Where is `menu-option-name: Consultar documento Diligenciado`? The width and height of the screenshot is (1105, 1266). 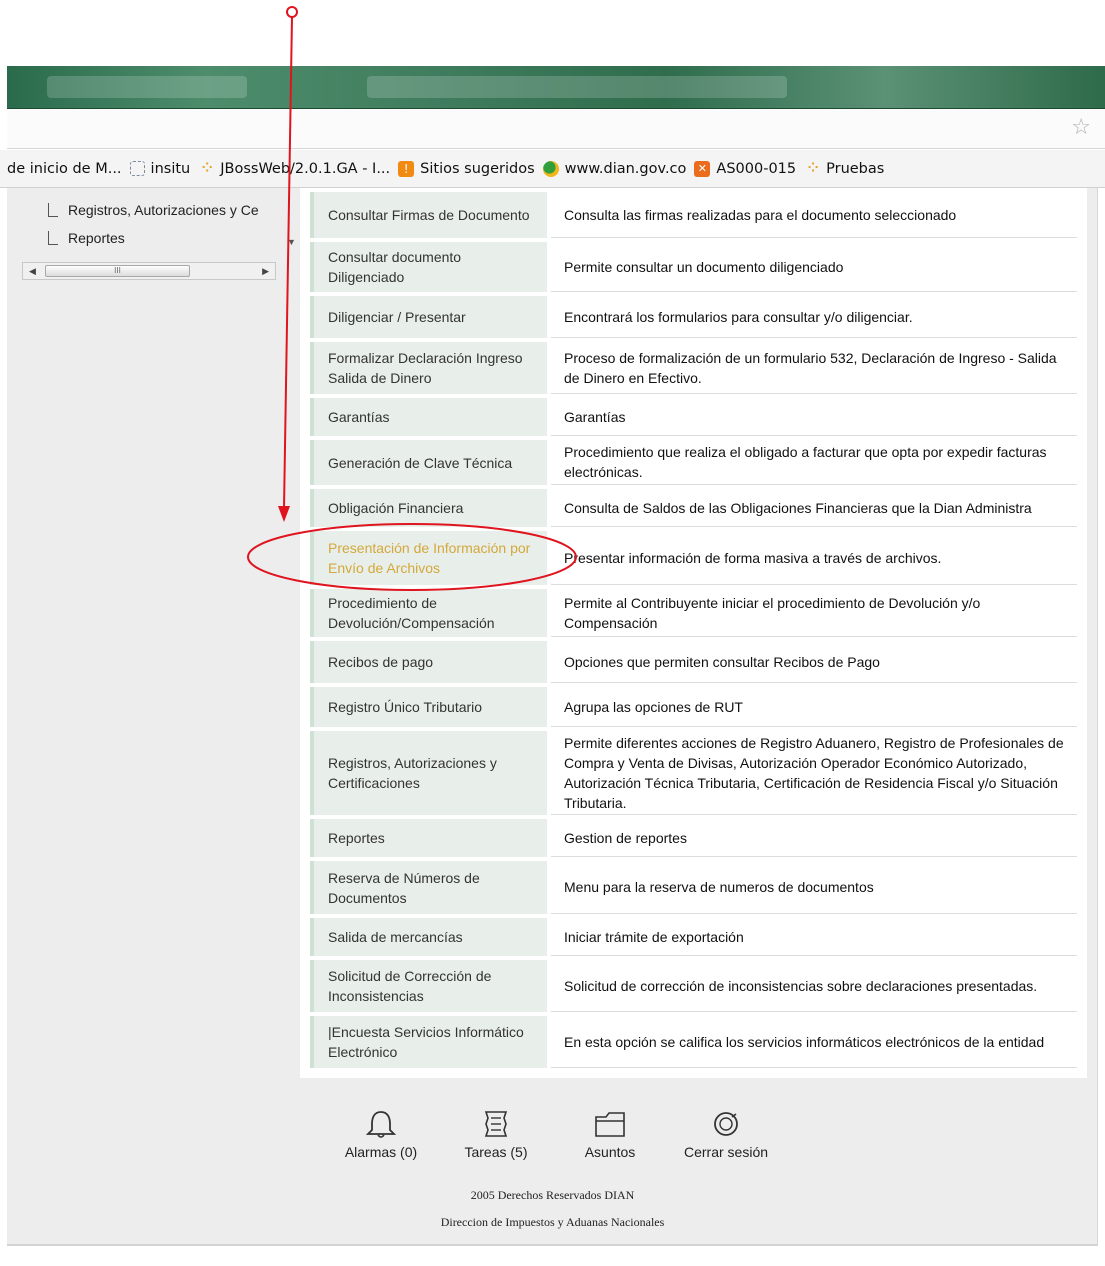 menu-option-name: Consultar documento Diligenciado is located at coordinates (428, 267).